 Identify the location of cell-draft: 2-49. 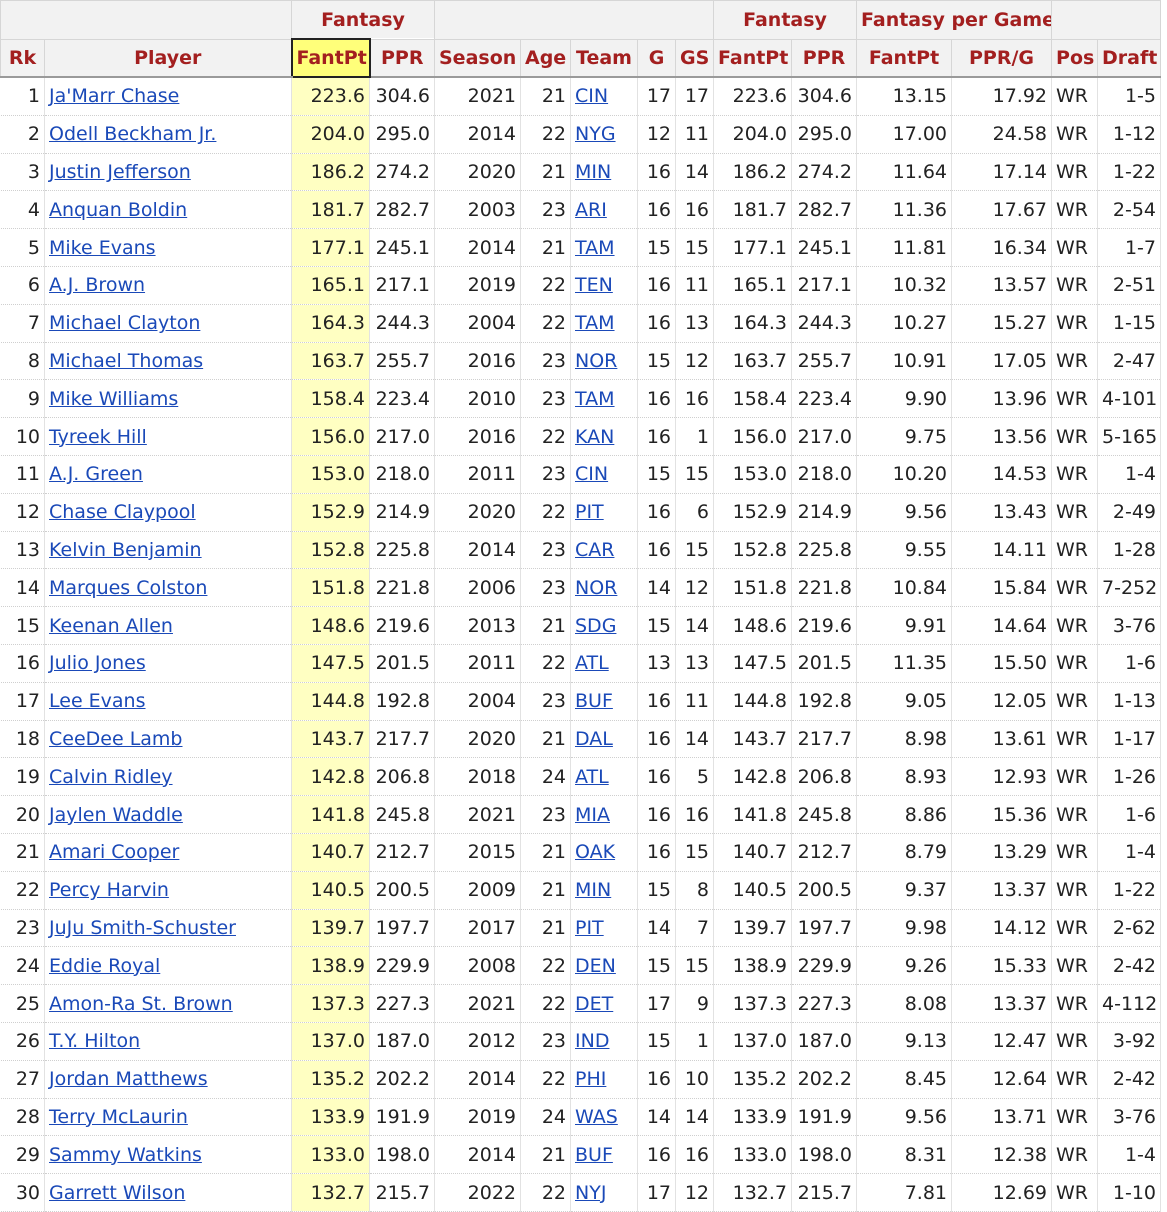
(1129, 512).